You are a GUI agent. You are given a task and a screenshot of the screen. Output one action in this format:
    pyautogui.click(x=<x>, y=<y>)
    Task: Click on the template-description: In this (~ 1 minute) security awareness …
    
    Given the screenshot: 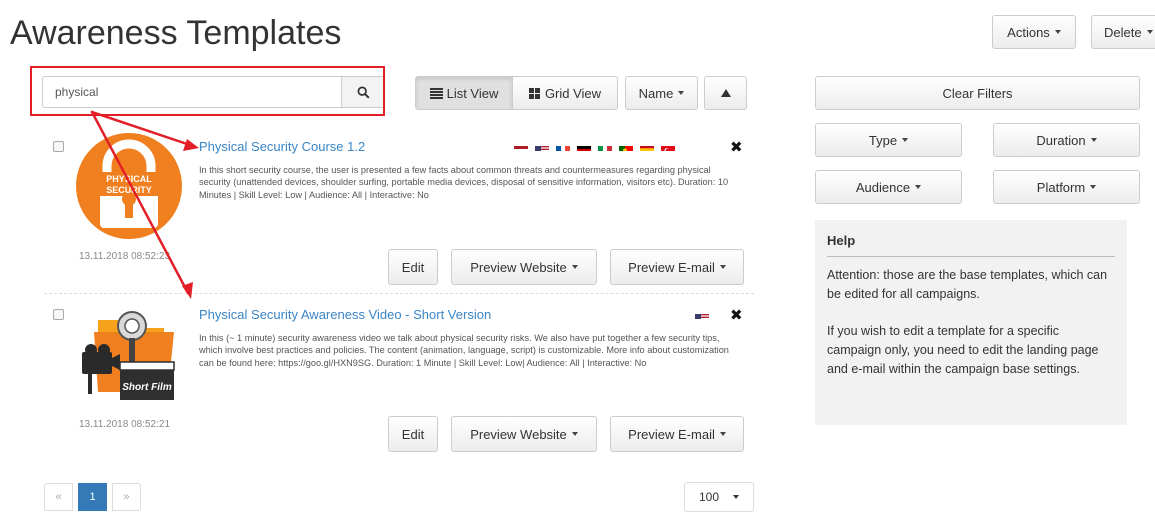 What is the action you would take?
    pyautogui.click(x=464, y=350)
    